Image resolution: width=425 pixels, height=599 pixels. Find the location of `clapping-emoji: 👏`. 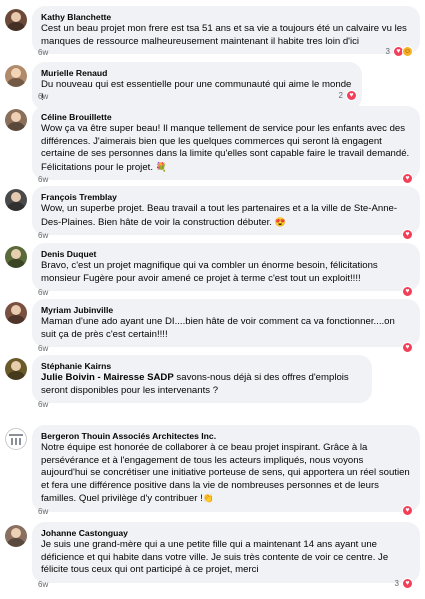

clapping-emoji: 👏 is located at coordinates (208, 498).